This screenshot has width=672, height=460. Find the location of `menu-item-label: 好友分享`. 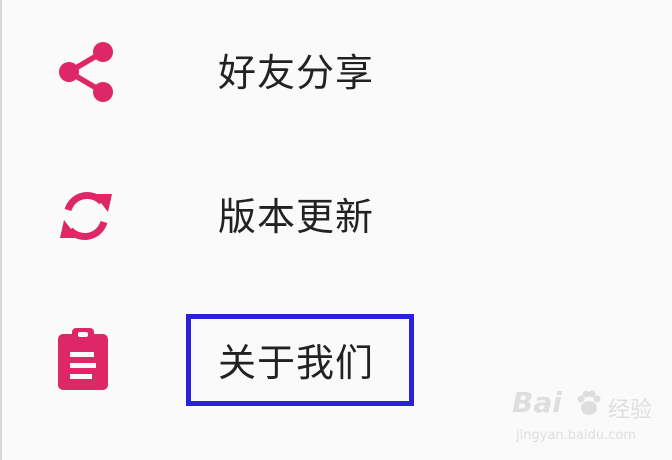

menu-item-label: 好友分享 is located at coordinates (296, 73).